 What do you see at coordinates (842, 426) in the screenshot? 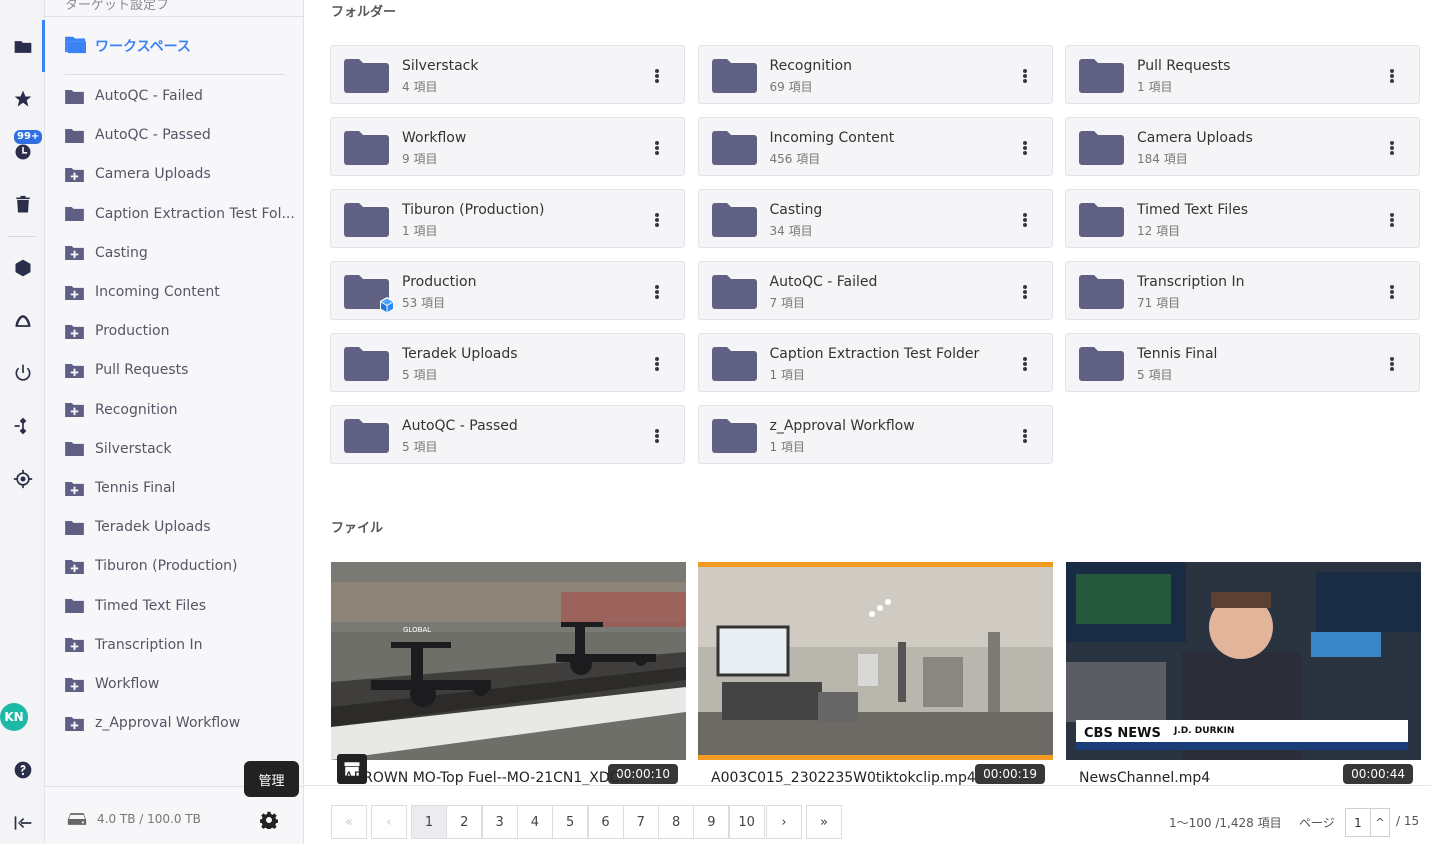
I see `folder-name: z_Approval Workflow` at bounding box center [842, 426].